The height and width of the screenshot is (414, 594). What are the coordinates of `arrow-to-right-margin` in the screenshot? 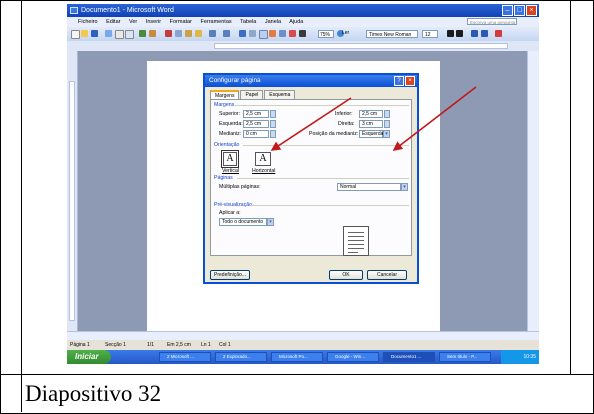 It's located at (434, 118).